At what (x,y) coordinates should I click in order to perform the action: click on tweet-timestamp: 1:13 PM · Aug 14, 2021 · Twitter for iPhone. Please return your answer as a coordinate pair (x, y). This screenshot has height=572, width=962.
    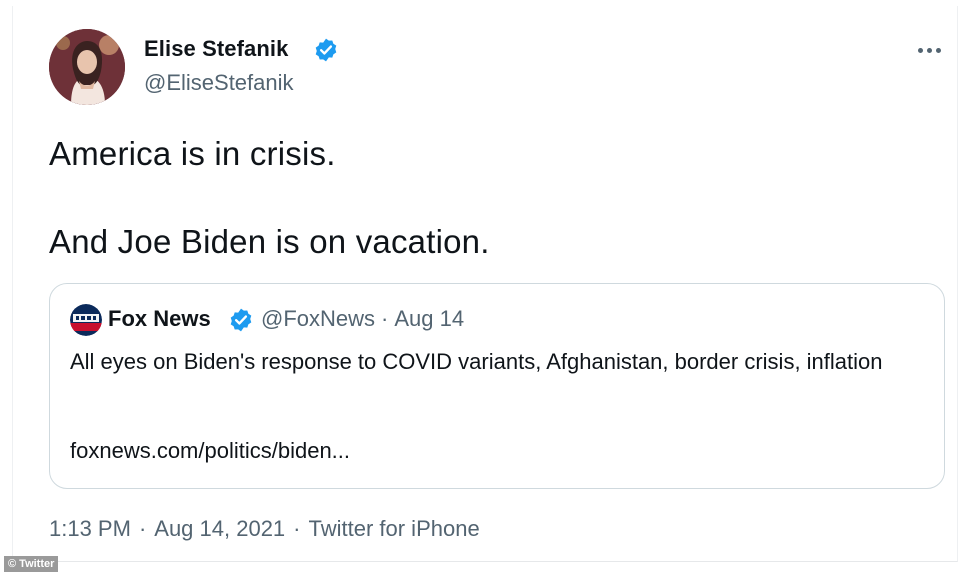
    Looking at the image, I should click on (264, 529).